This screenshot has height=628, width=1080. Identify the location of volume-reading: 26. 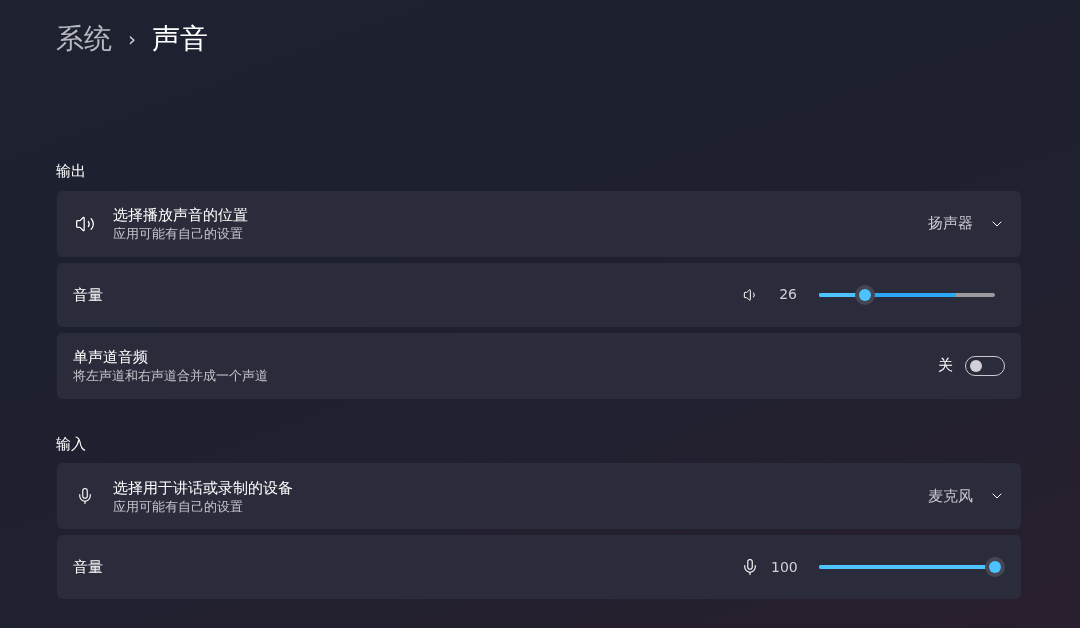
(787, 294).